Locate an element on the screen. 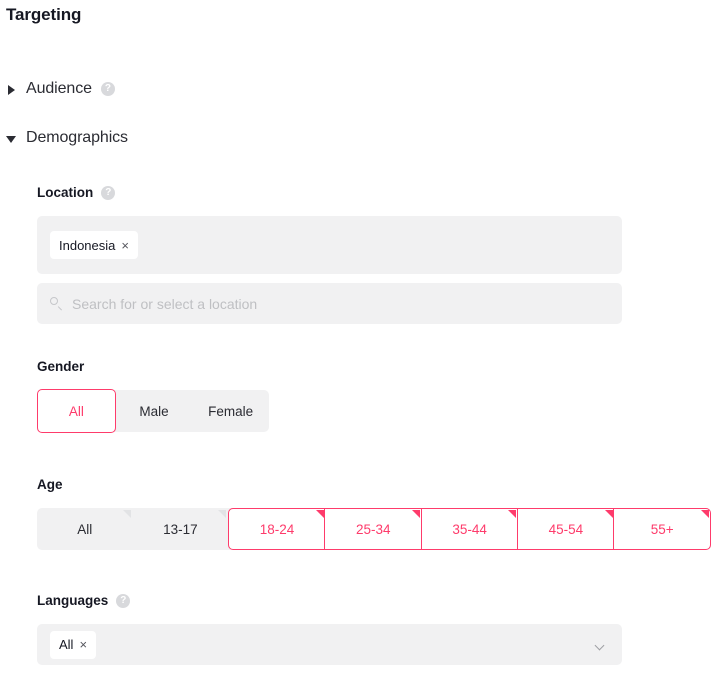 The image size is (727, 681). age-option-25-34: 25-34 is located at coordinates (373, 529).